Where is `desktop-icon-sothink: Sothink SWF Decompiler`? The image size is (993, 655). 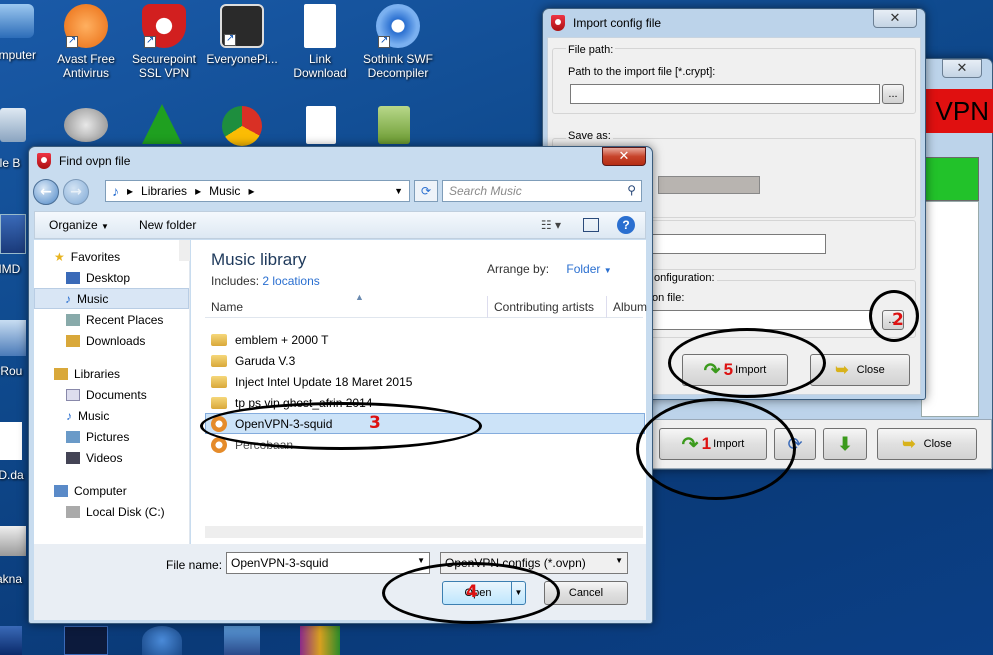
desktop-icon-sothink: Sothink SWF Decompiler is located at coordinates (398, 42).